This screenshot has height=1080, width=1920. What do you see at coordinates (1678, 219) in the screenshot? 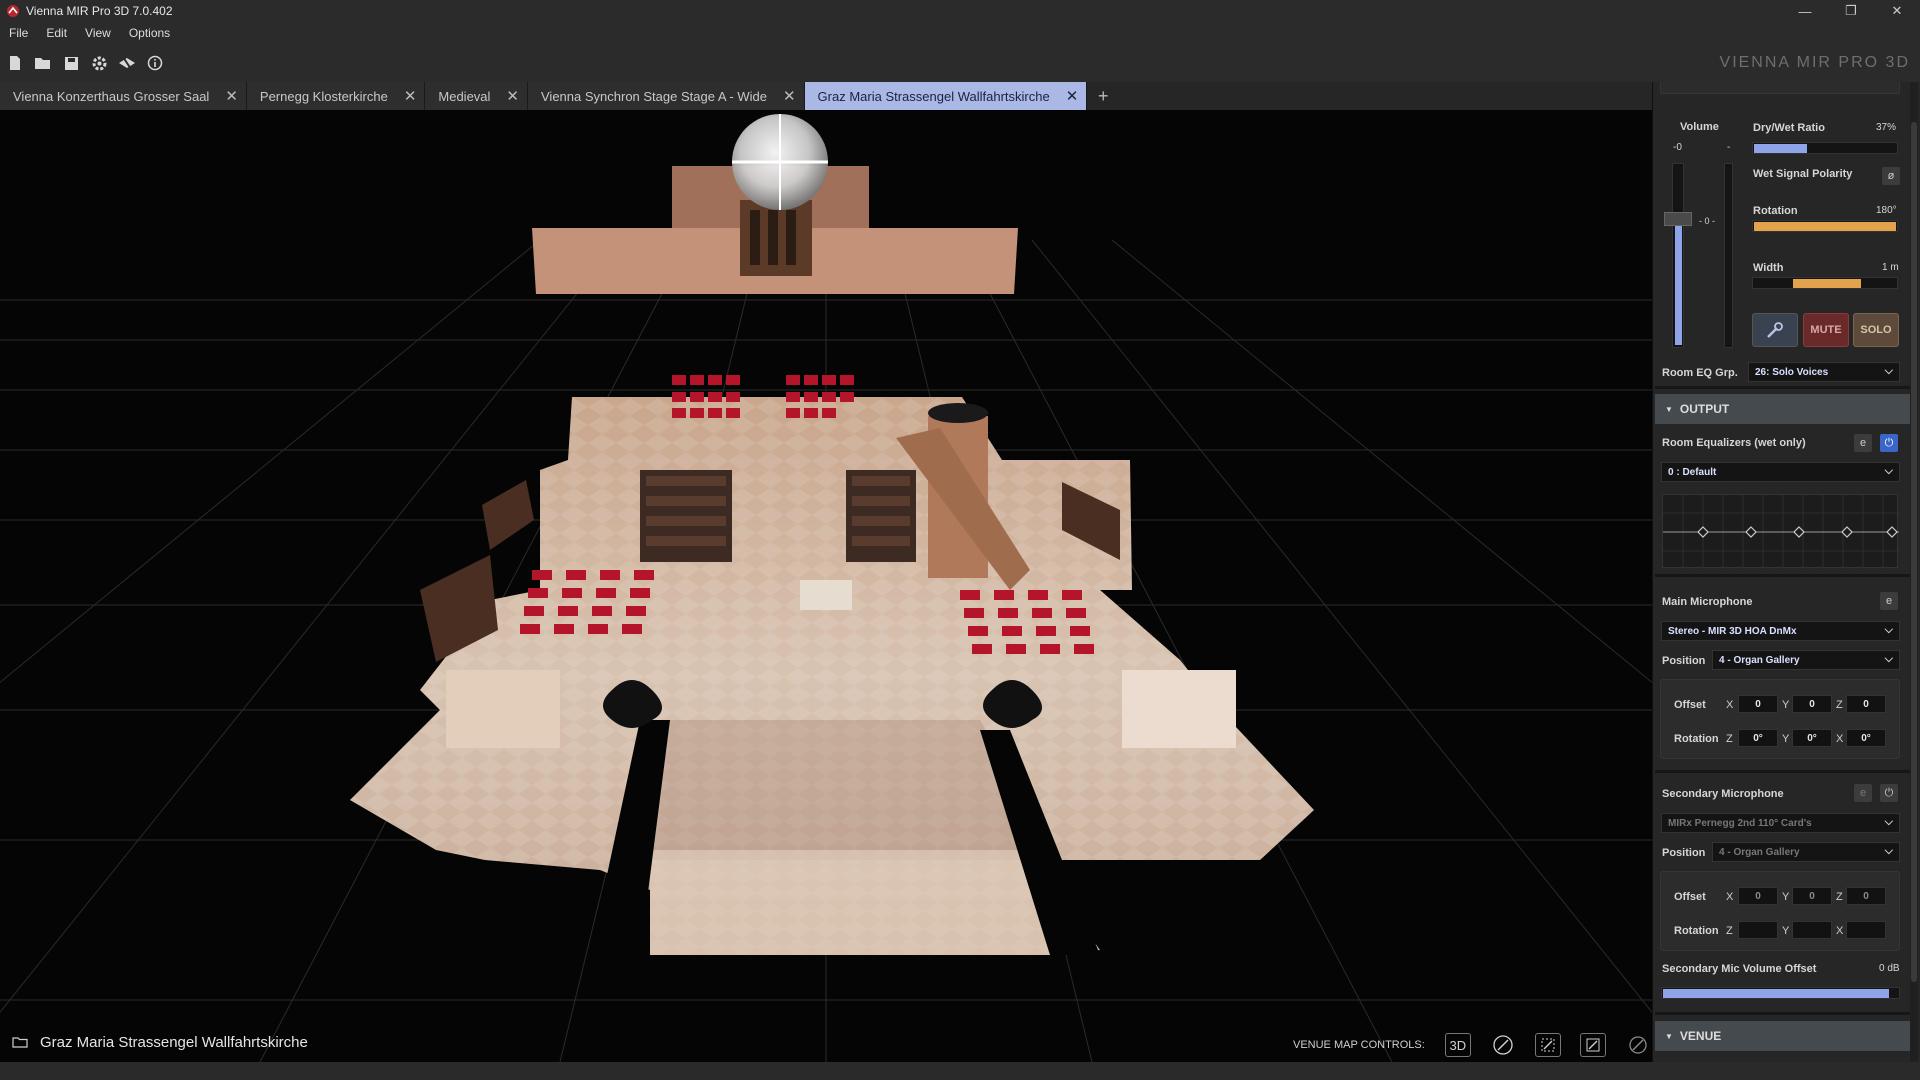
I see `volume-fader-handle` at bounding box center [1678, 219].